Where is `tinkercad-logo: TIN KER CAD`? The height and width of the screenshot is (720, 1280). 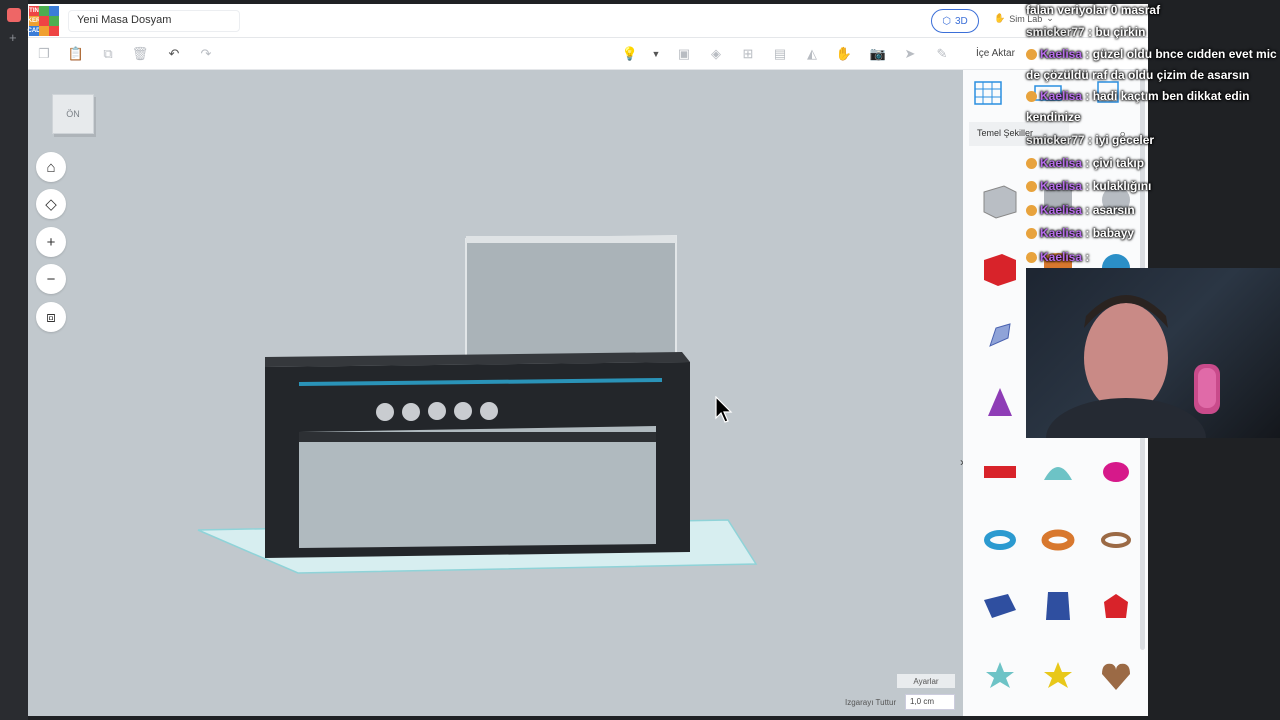
tinkercad-logo: TIN KER CAD is located at coordinates (43, 21).